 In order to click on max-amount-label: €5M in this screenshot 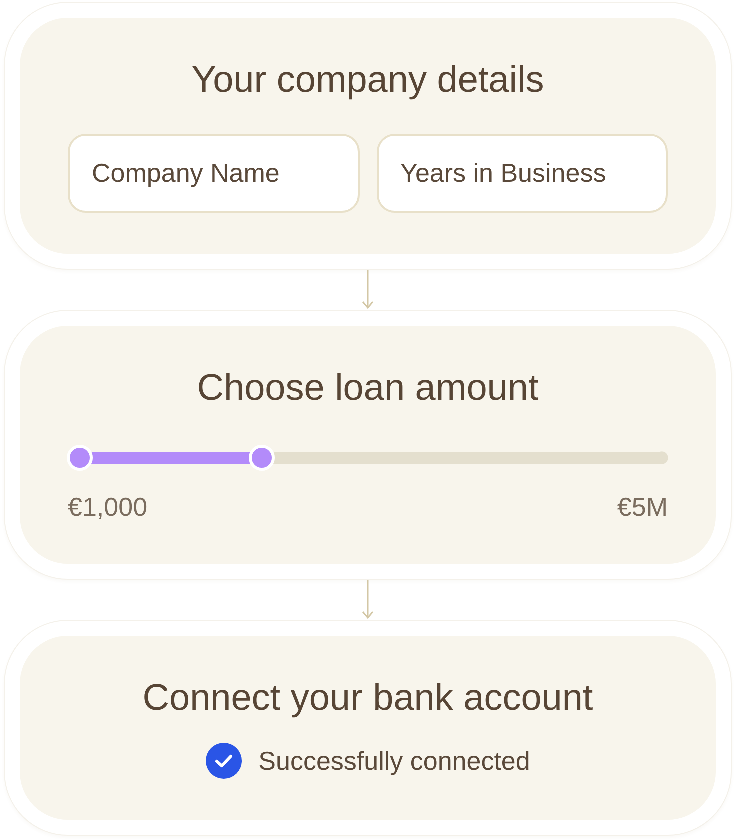, I will do `click(642, 507)`.